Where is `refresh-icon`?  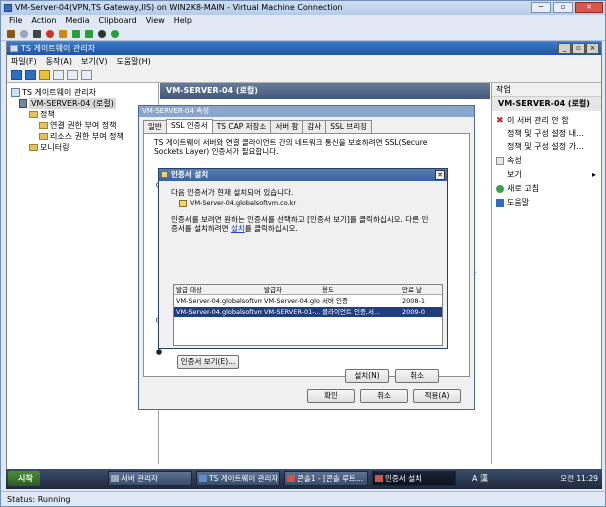
refresh-icon is located at coordinates (500, 188).